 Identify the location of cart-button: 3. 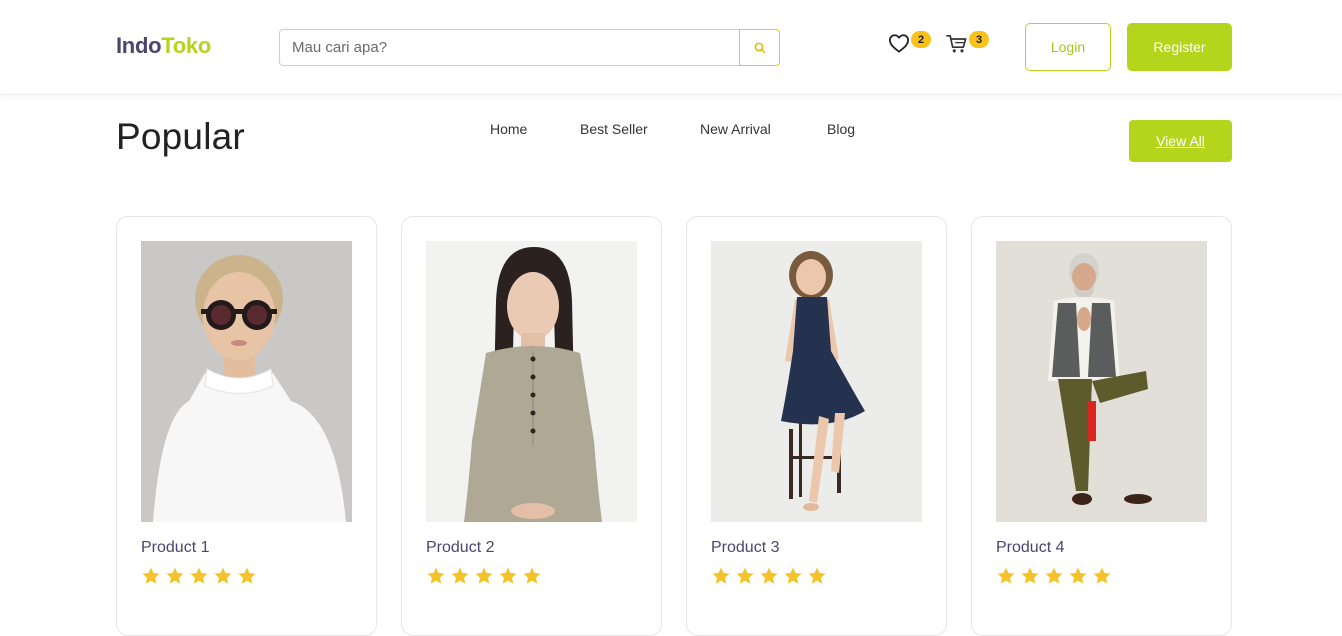
(967, 45).